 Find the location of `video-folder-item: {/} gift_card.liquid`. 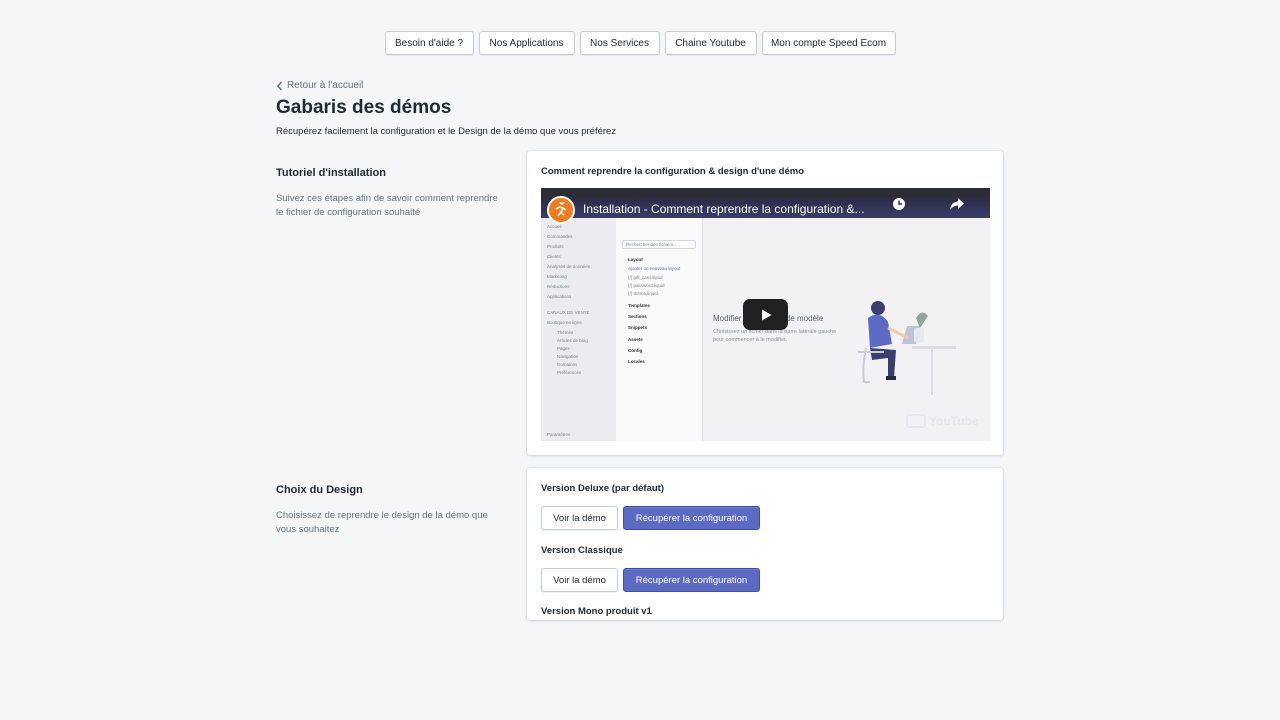

video-folder-item: {/} gift_card.liquid is located at coordinates (645, 277).